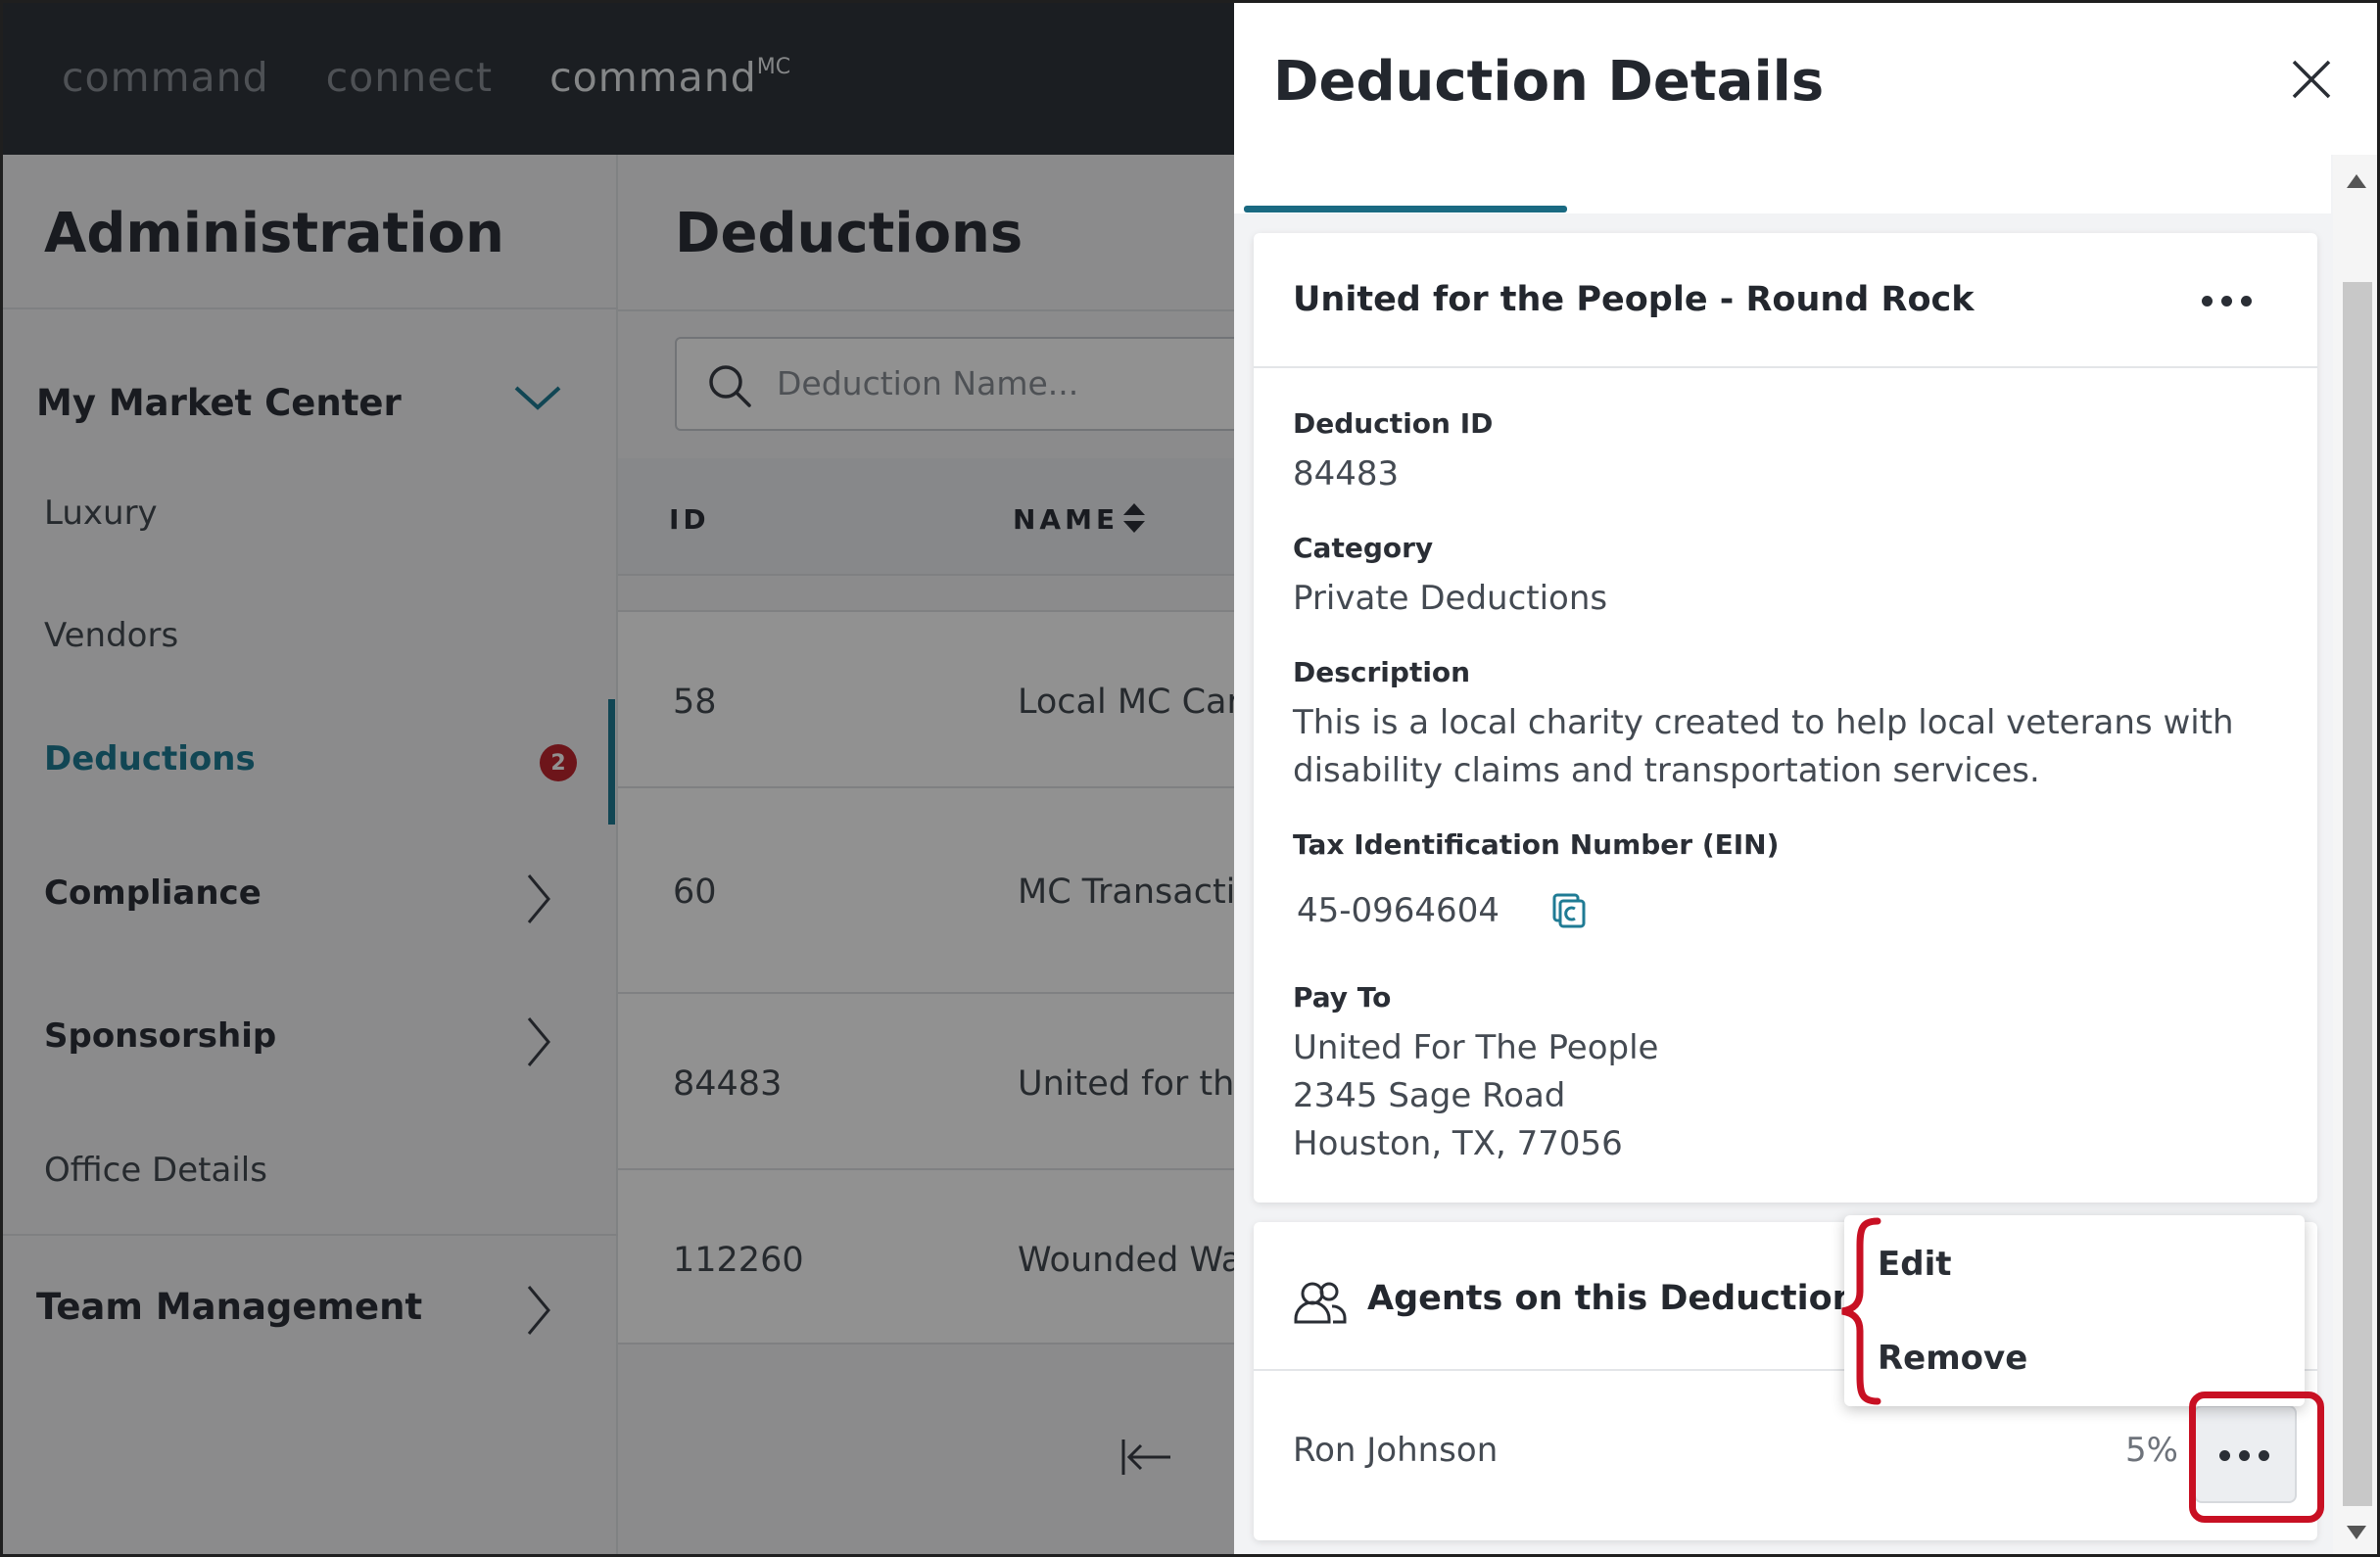  What do you see at coordinates (1320, 1303) in the screenshot?
I see `users-icon` at bounding box center [1320, 1303].